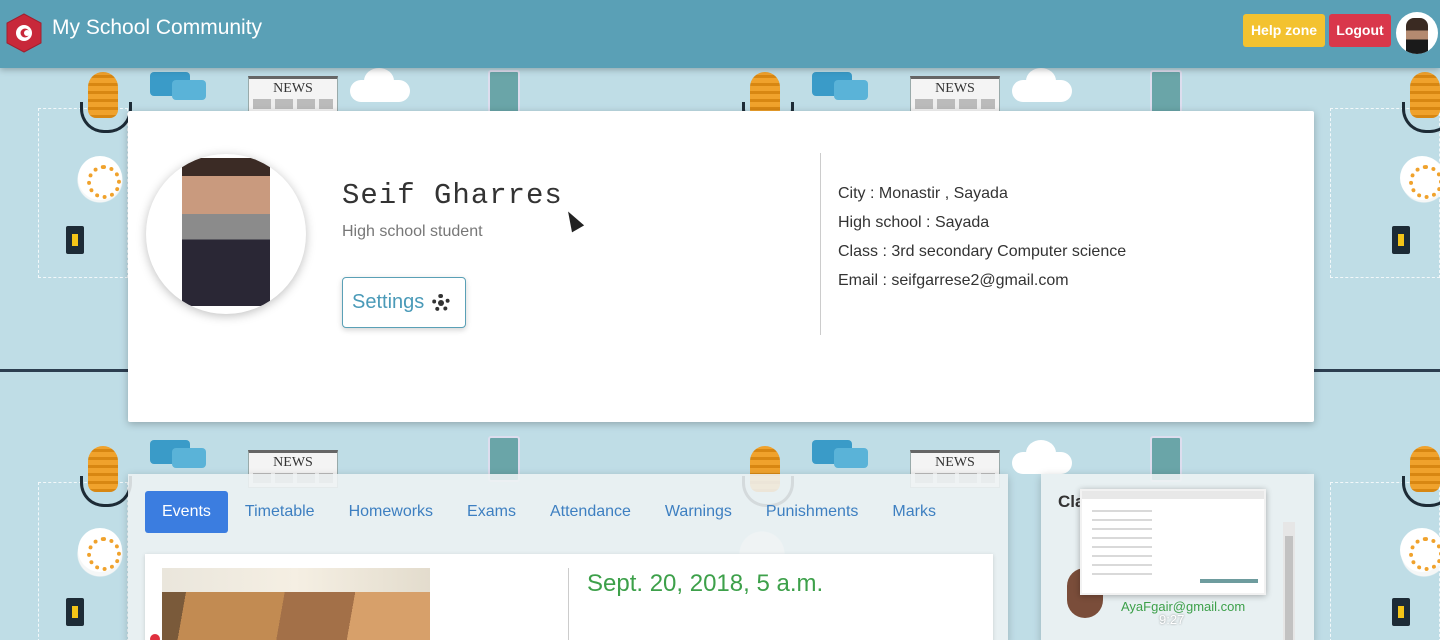 The width and height of the screenshot is (1440, 640). Describe the element at coordinates (1172, 619) in the screenshot. I see `video-timestamp: 9:27` at that location.